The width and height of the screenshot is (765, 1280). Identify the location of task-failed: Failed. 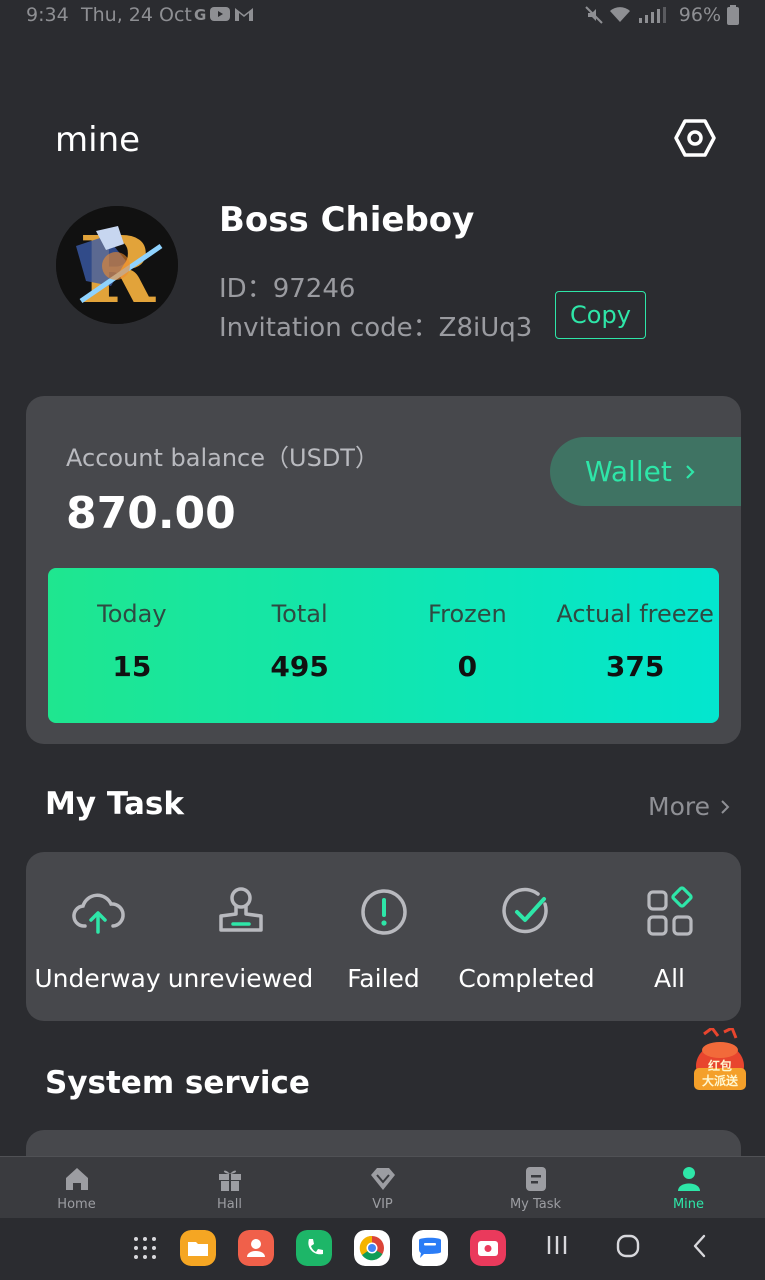
(383, 936).